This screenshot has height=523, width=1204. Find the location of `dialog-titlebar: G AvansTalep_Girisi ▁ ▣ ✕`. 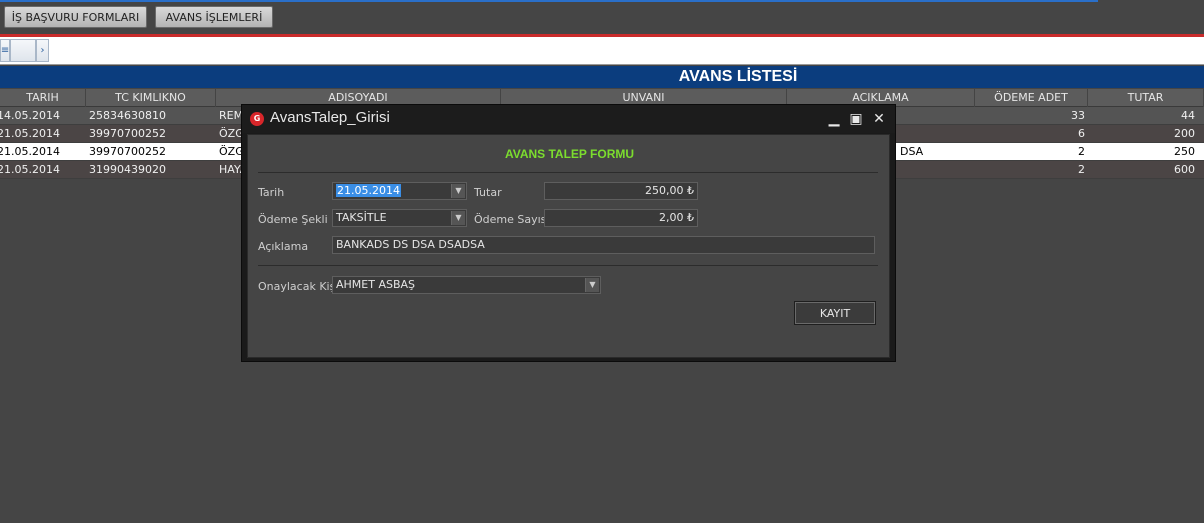

dialog-titlebar: G AvansTalep_Girisi ▁ ▣ ✕ is located at coordinates (568, 119).